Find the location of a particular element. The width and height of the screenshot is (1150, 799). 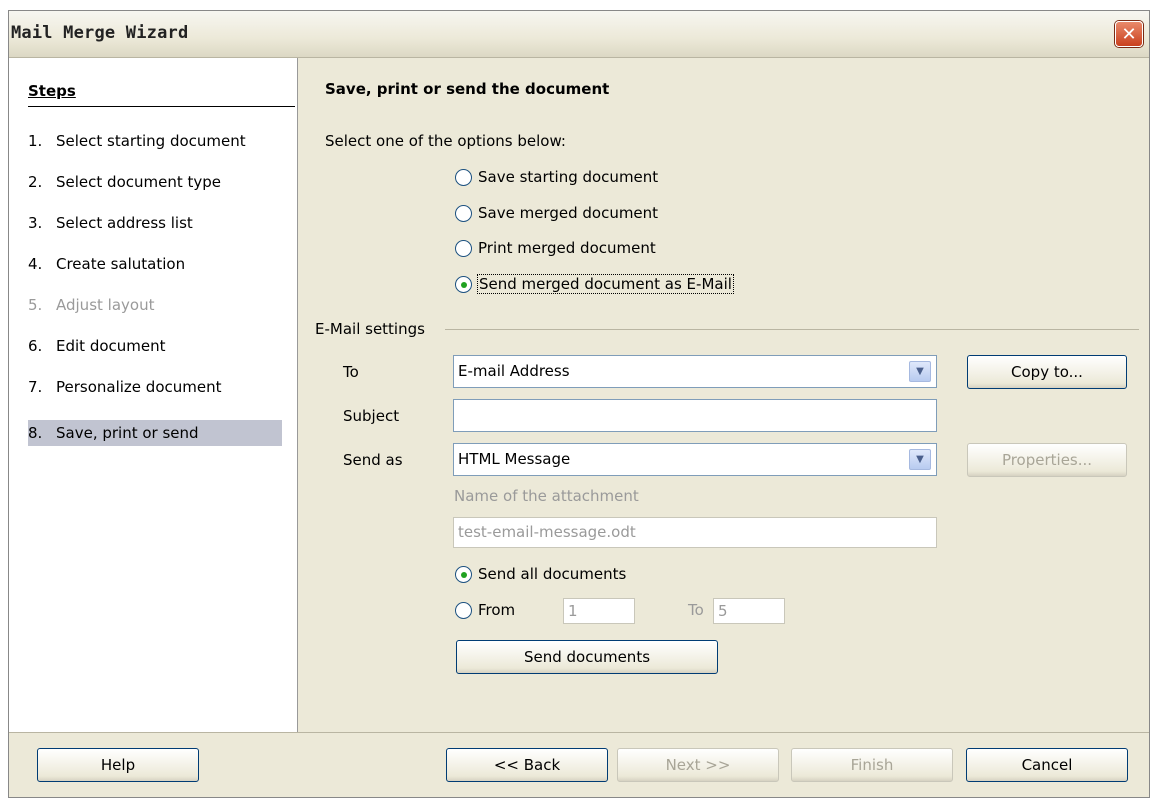

option-label: Save starting document is located at coordinates (568, 177).